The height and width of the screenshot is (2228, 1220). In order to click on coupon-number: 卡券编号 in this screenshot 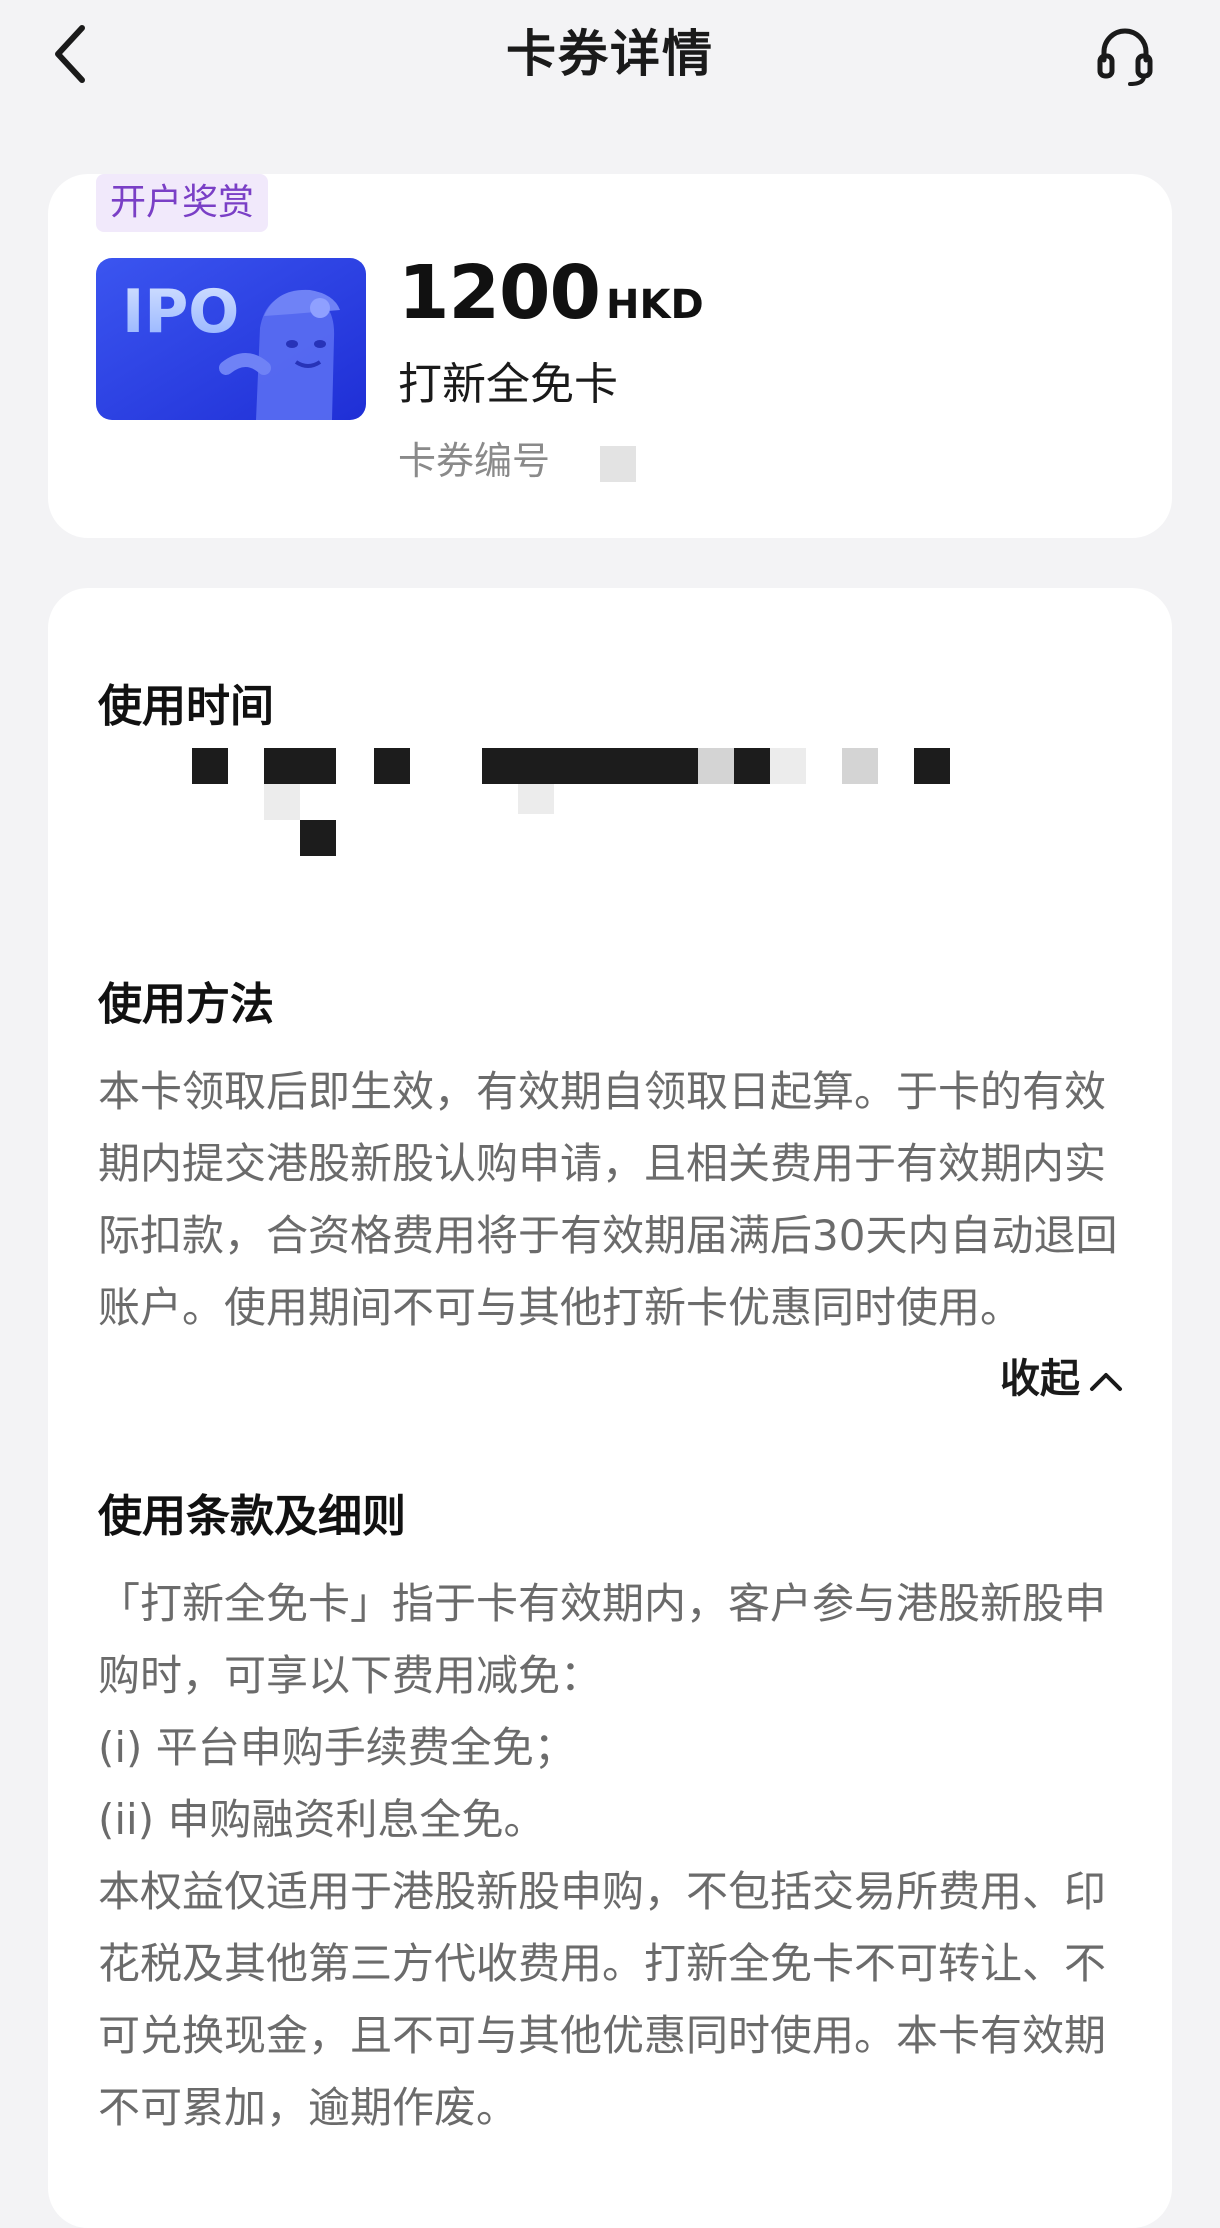, I will do `click(517, 457)`.